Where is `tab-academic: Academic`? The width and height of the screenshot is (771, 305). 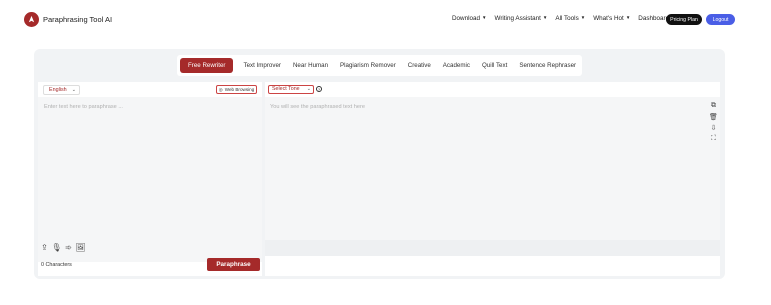 tab-academic: Academic is located at coordinates (456, 65).